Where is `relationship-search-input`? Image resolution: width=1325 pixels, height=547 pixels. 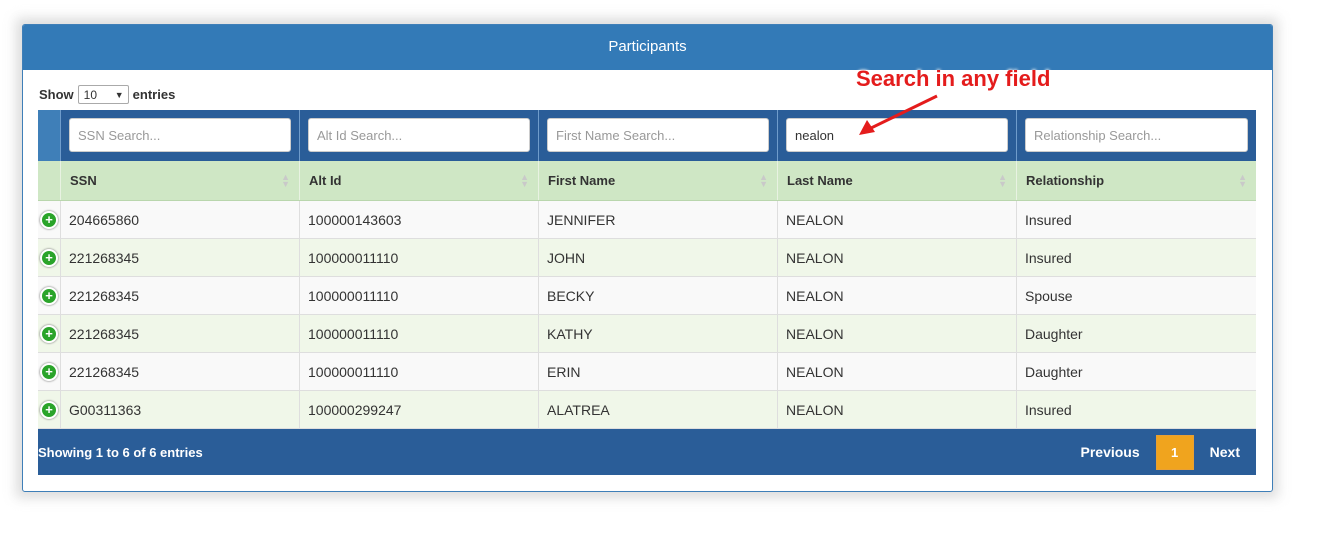
relationship-search-input is located at coordinates (1136, 135).